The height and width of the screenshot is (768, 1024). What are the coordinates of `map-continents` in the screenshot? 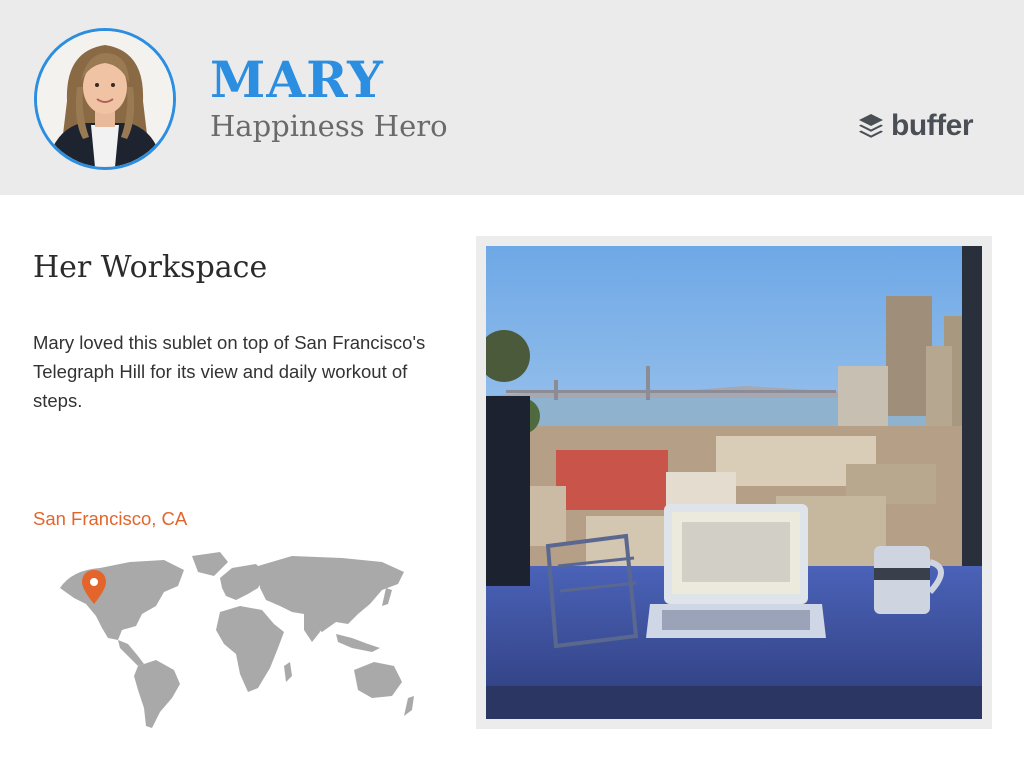 It's located at (237, 640).